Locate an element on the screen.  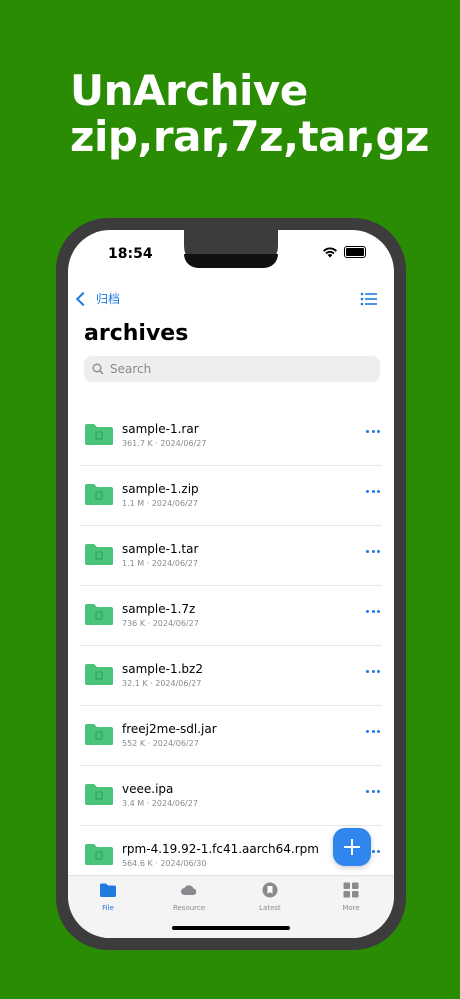
wifi-icon is located at coordinates (330, 252).